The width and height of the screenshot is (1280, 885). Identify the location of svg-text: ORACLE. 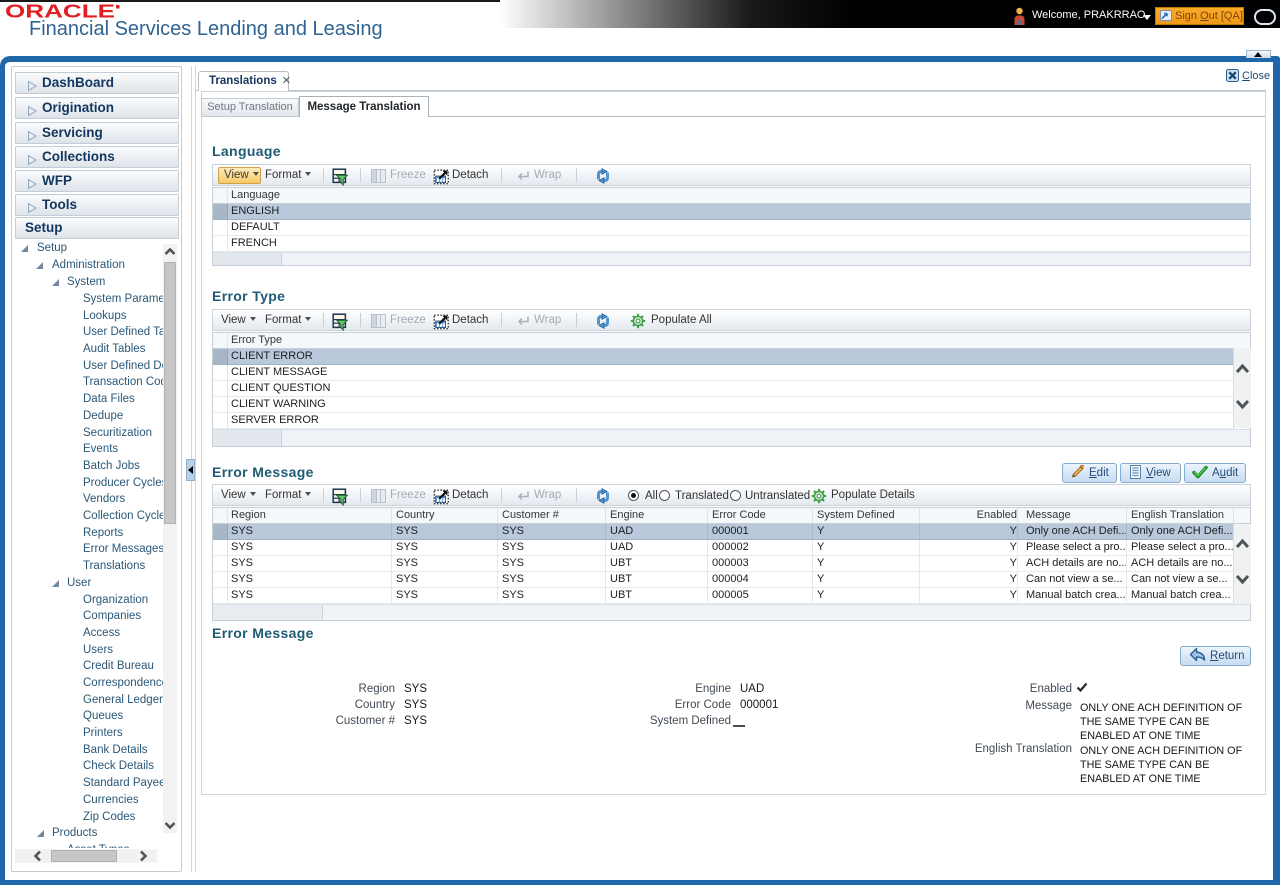
(60, 11).